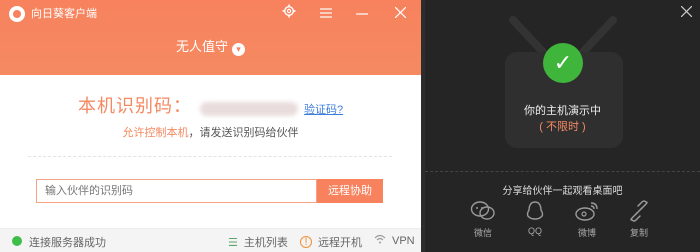 This screenshot has width=700, height=252. Describe the element at coordinates (156, 133) in the screenshot. I see `allow-control-link: 允许控制本机` at that location.